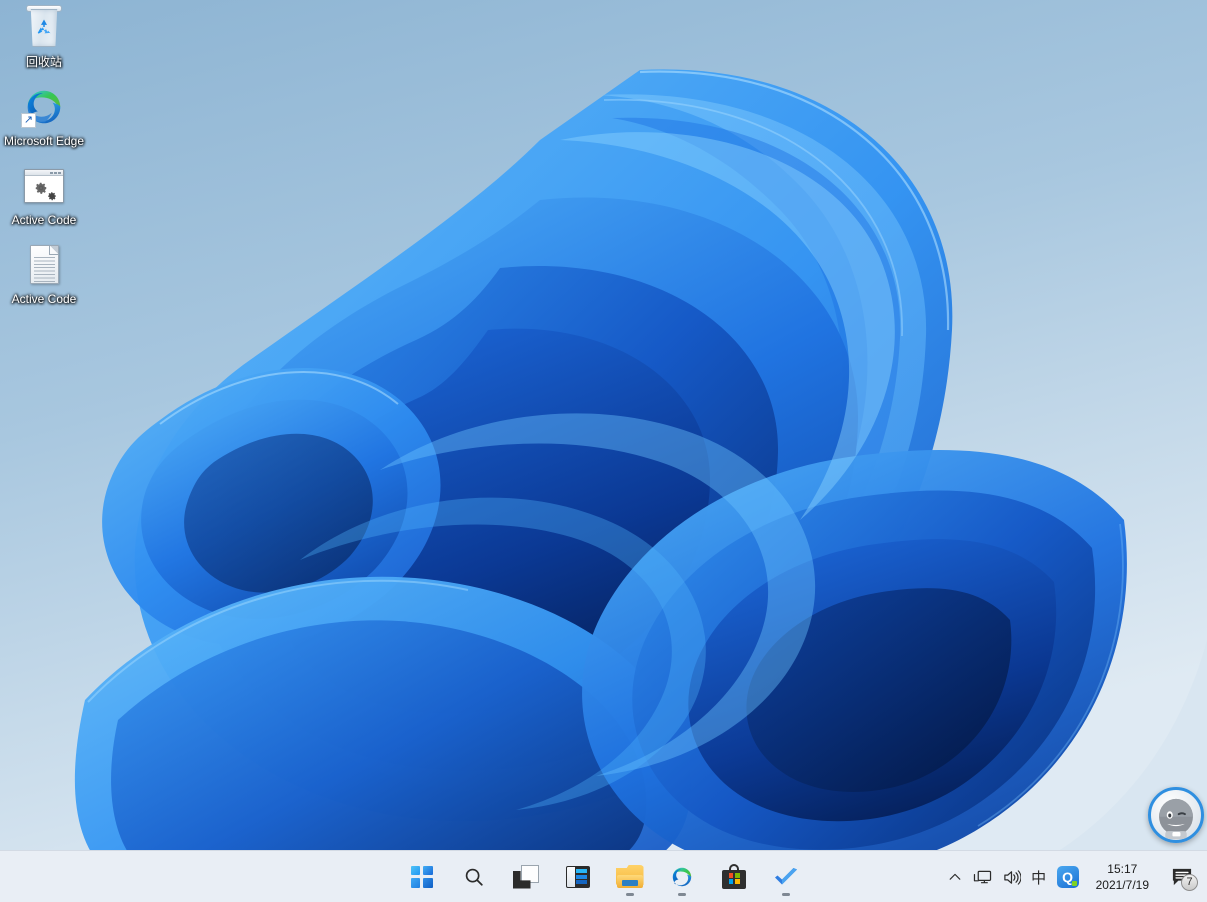  I want to click on shortcut-overlay-icon: ↗, so click(28, 120).